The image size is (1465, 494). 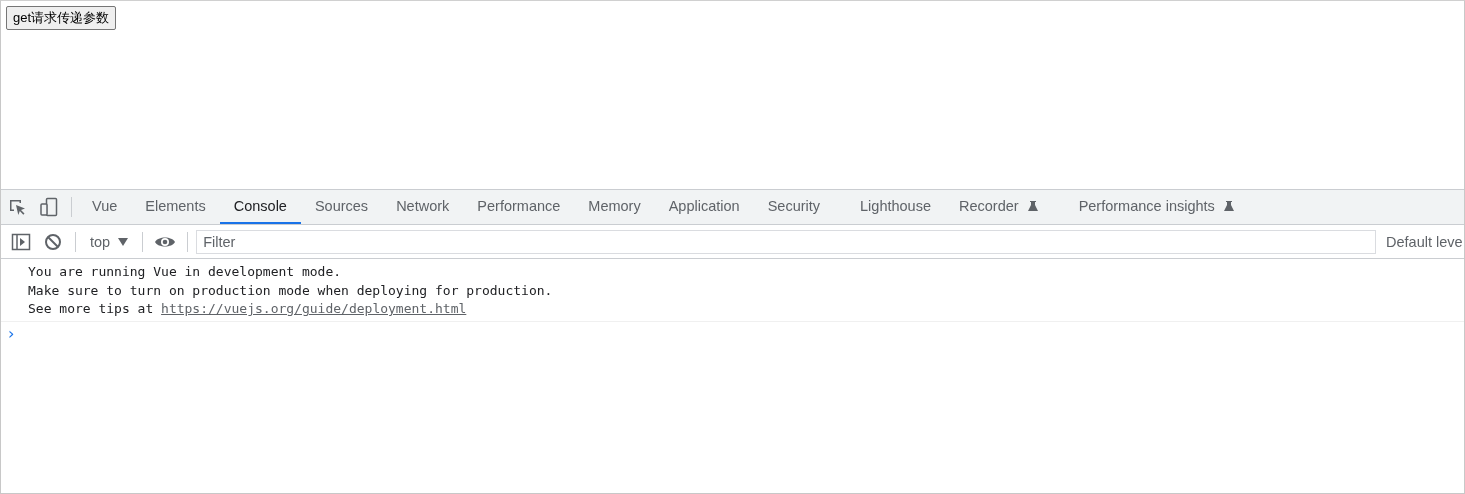 I want to click on tab: Vue, so click(x=105, y=207).